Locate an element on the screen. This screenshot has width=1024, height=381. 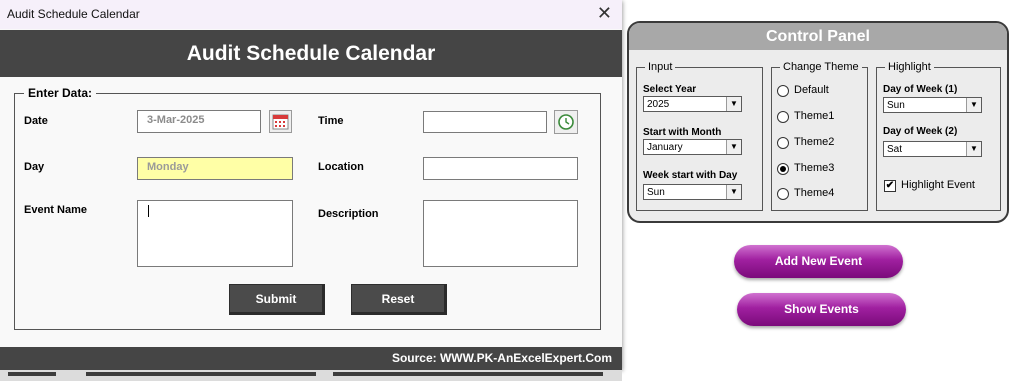
control-panel-header: Control Panel is located at coordinates (818, 36).